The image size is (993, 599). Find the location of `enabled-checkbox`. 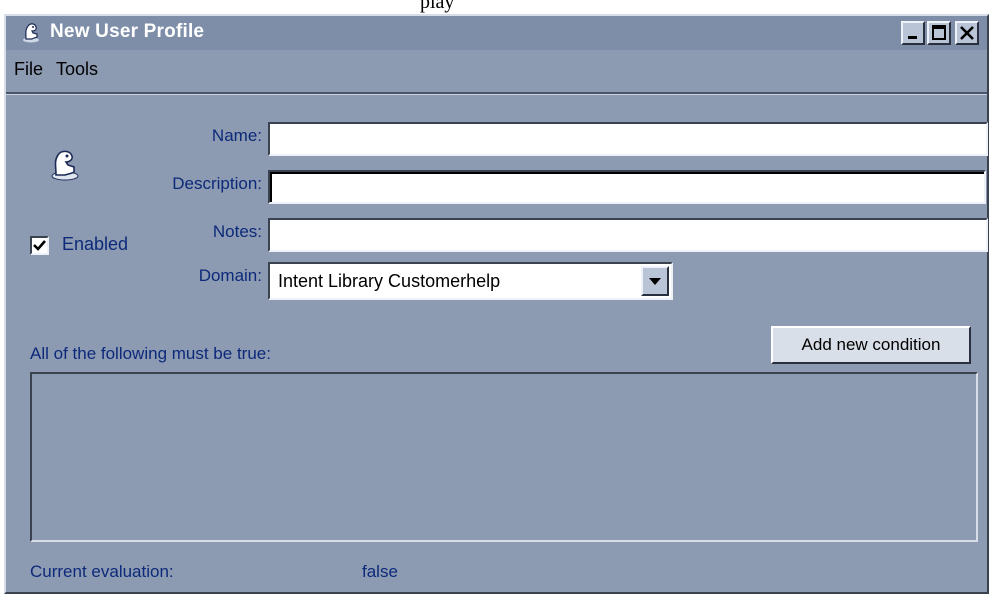

enabled-checkbox is located at coordinates (39, 245).